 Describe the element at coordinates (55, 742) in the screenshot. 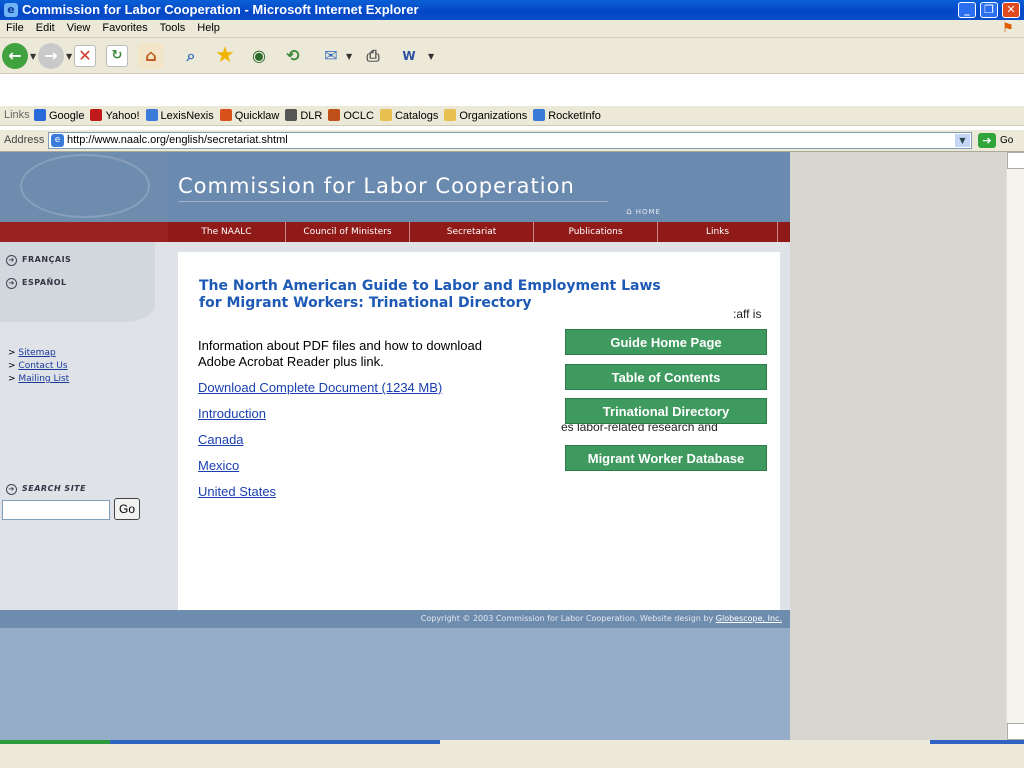

I see `taskbar-start` at that location.